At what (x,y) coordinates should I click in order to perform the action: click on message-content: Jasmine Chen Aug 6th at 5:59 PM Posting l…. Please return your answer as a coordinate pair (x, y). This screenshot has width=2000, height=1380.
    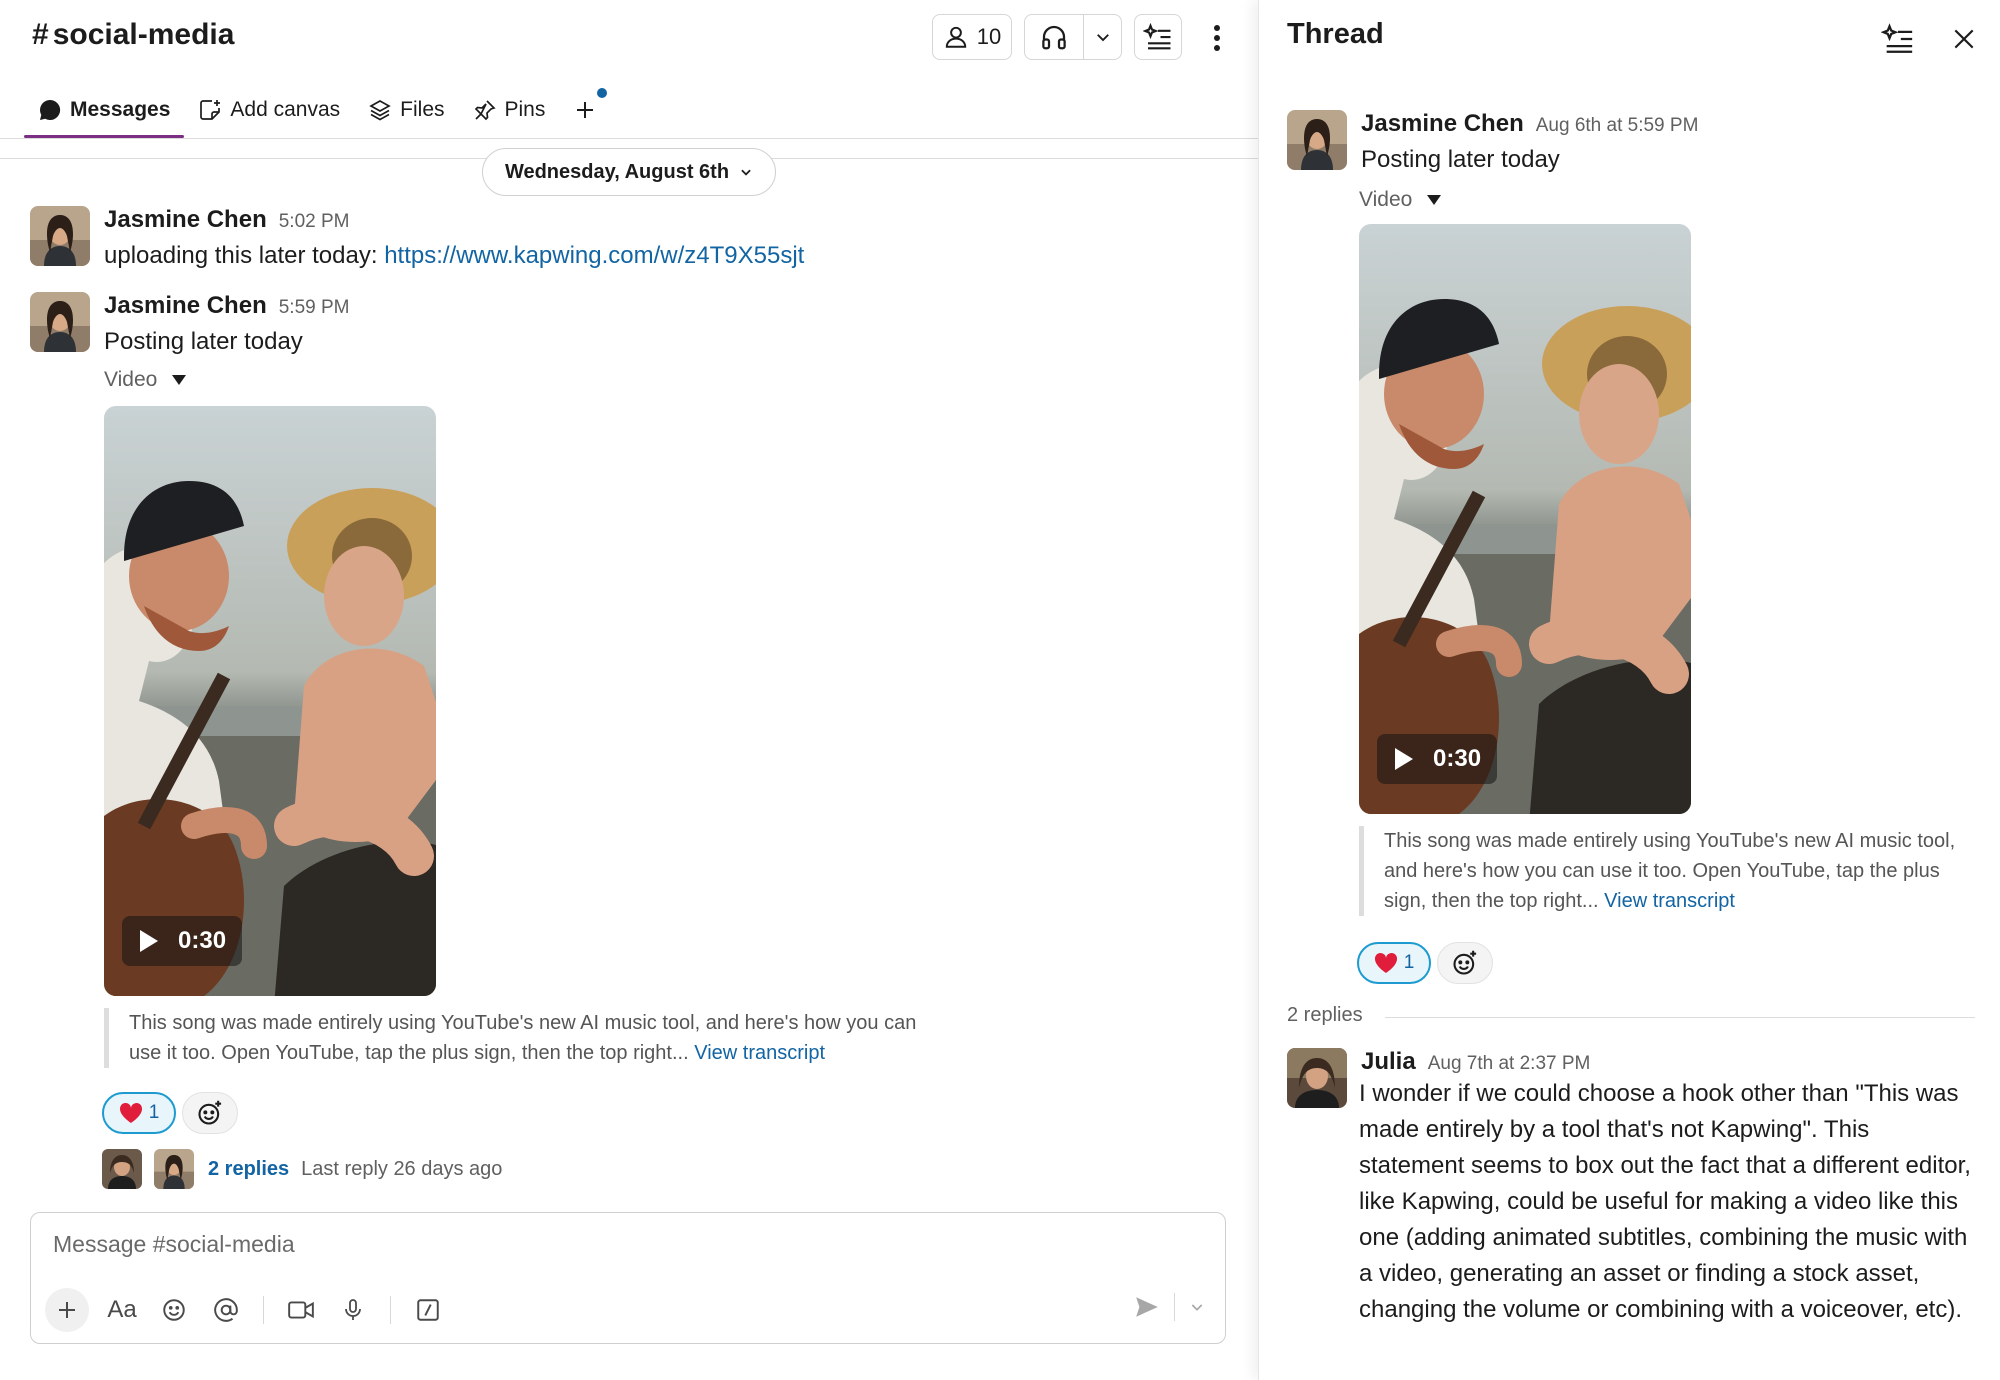
    Looking at the image, I should click on (1529, 142).